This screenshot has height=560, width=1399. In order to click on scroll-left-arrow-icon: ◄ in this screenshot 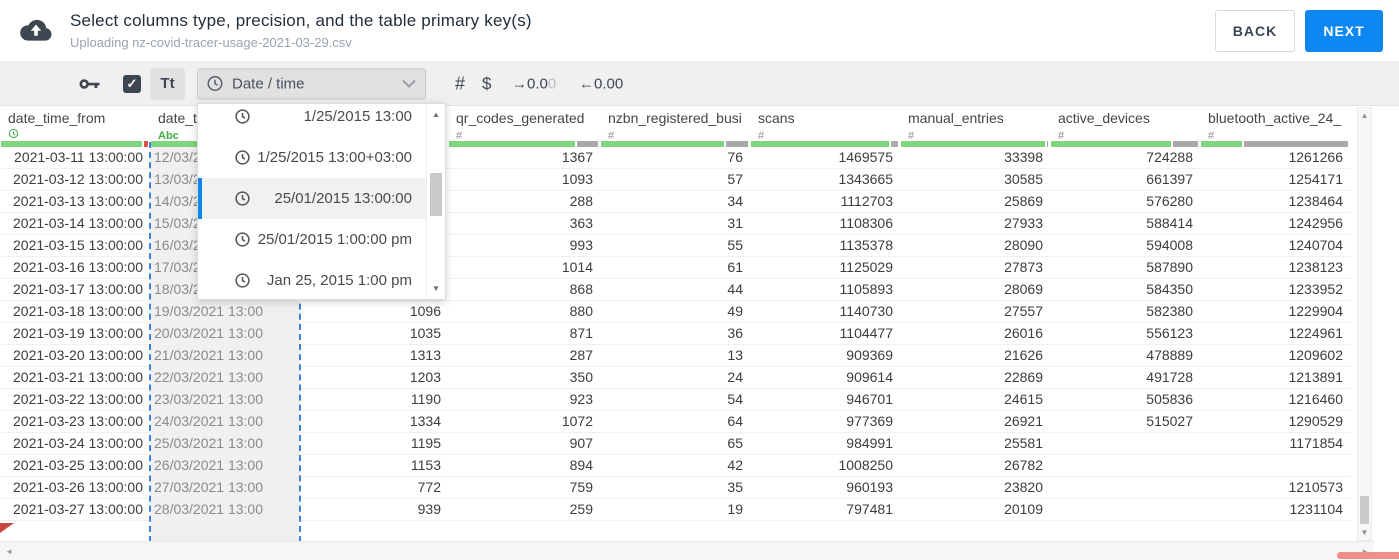, I will do `click(9, 551)`.